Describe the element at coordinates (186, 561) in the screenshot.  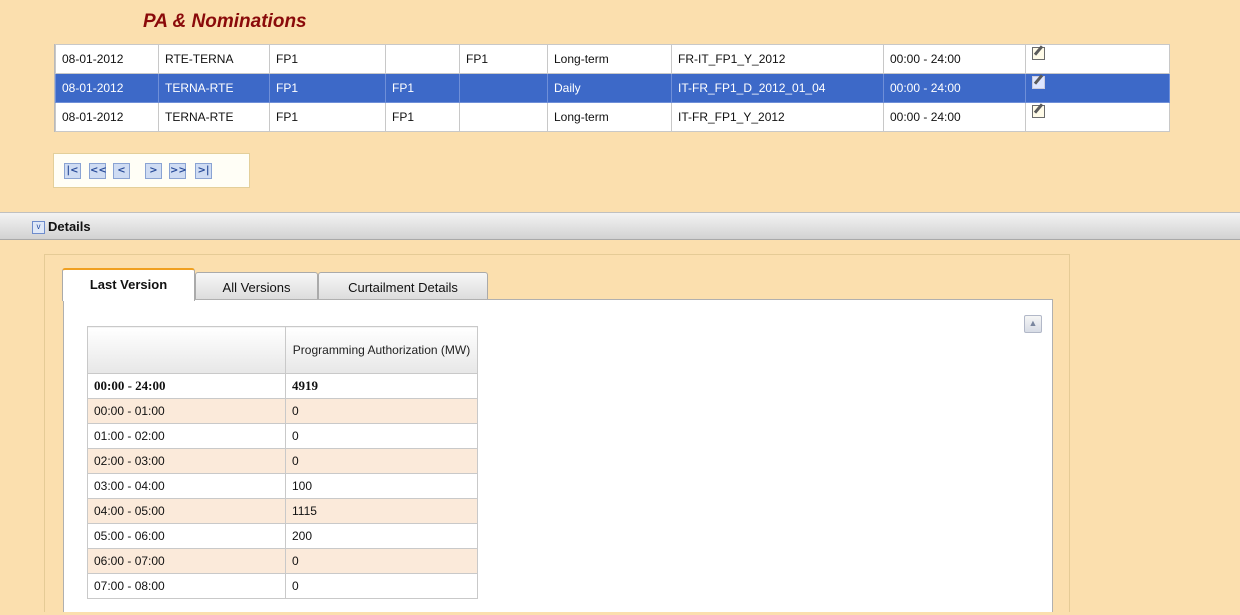
I see `period-cell: 06:00 - 07:00` at that location.